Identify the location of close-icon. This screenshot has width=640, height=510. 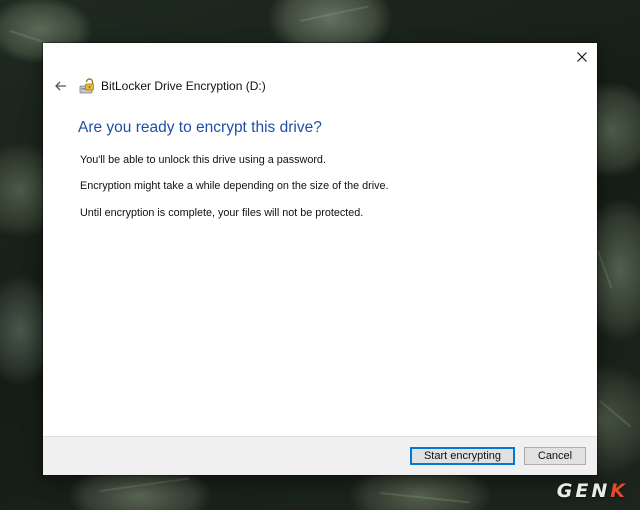
(582, 57).